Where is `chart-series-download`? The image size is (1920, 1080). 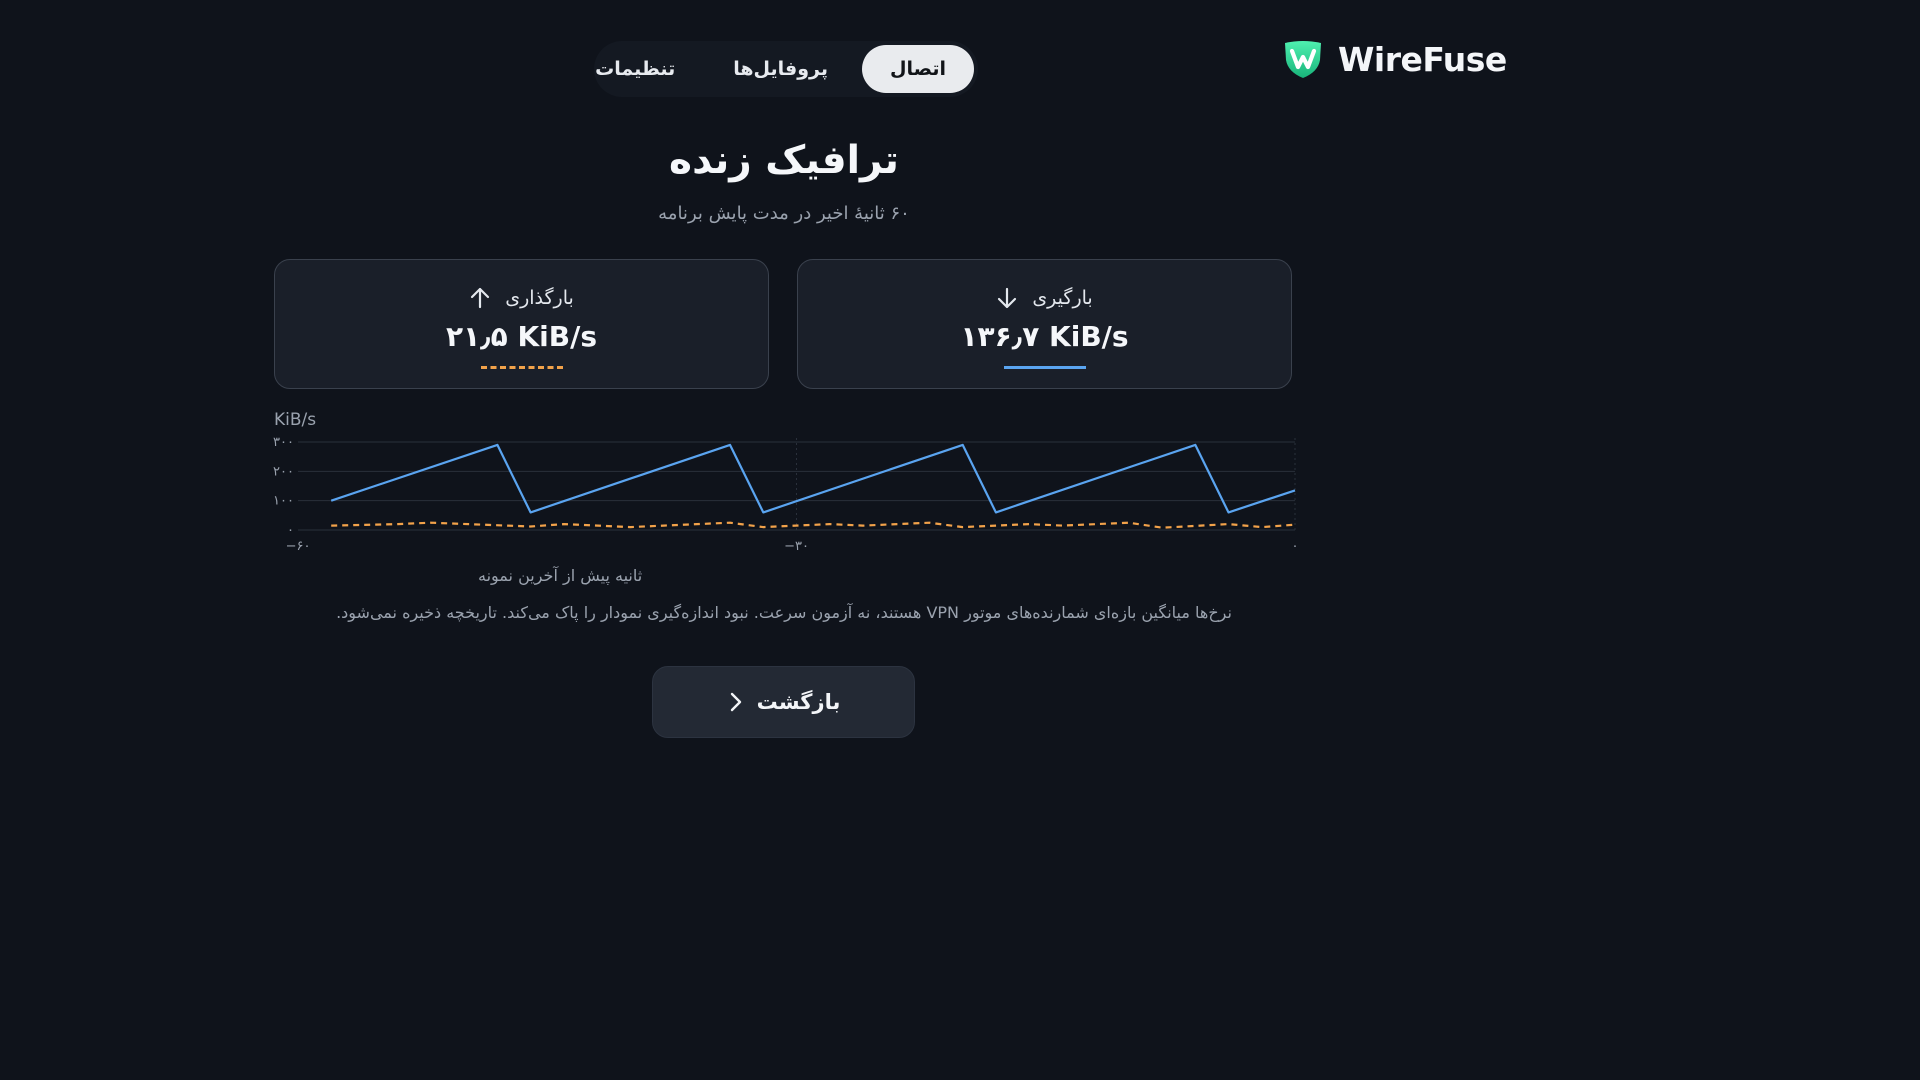 chart-series-download is located at coordinates (813, 478).